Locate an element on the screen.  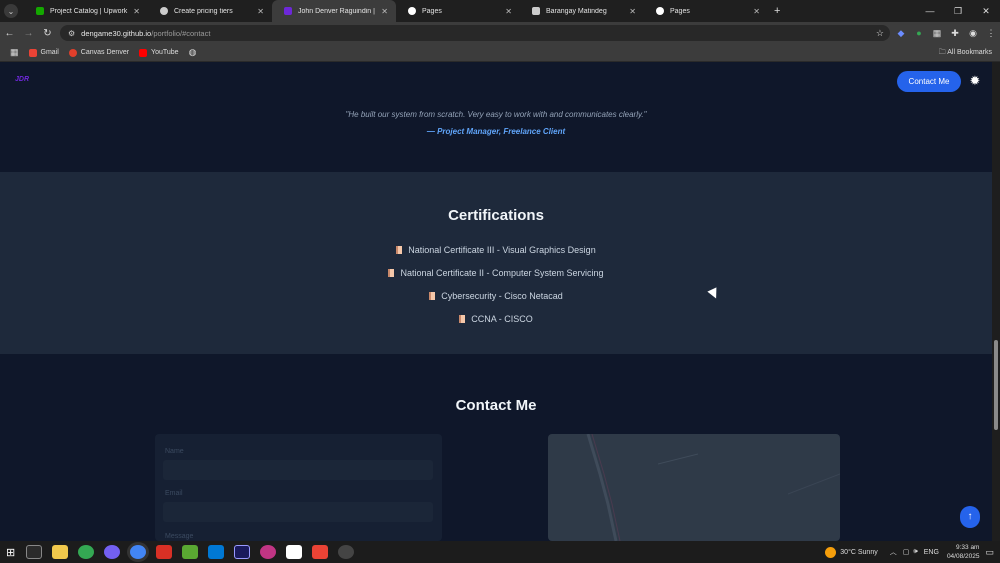
list-item: CCNA - CISCO is located at coordinates (496, 318).